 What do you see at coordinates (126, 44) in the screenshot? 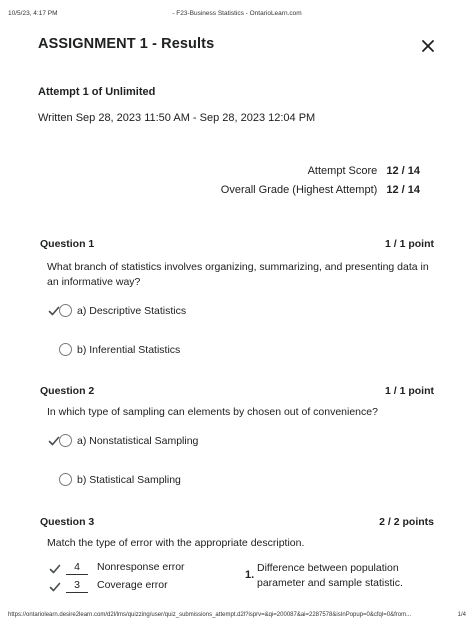
I see `page-title: ASSIGNMENT 1 - Results` at bounding box center [126, 44].